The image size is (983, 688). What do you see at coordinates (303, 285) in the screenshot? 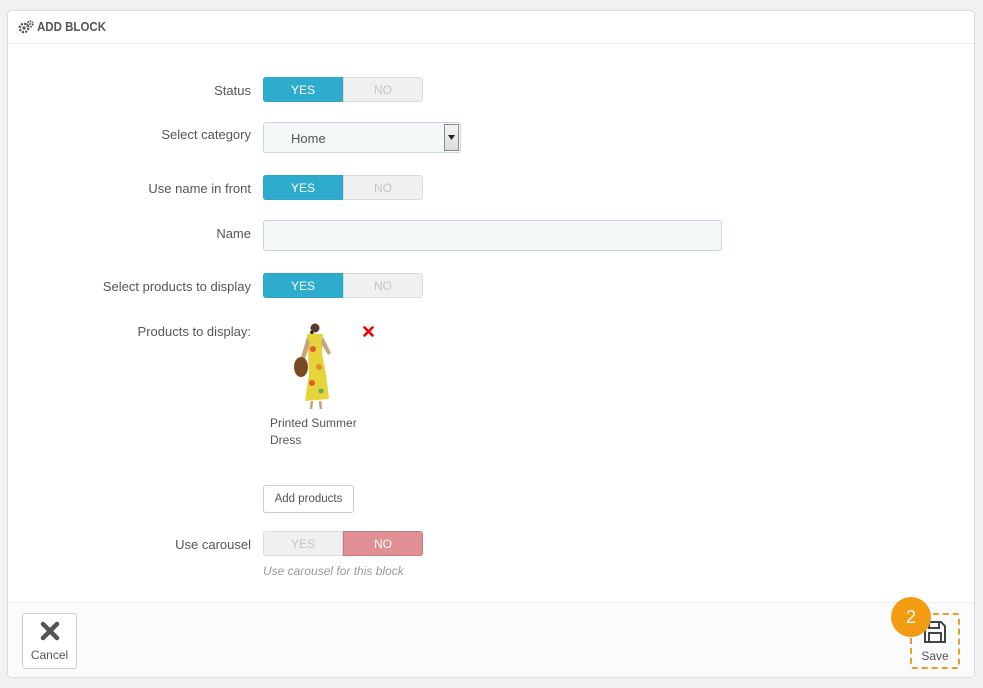
I see `select-products-yes-option: YES` at bounding box center [303, 285].